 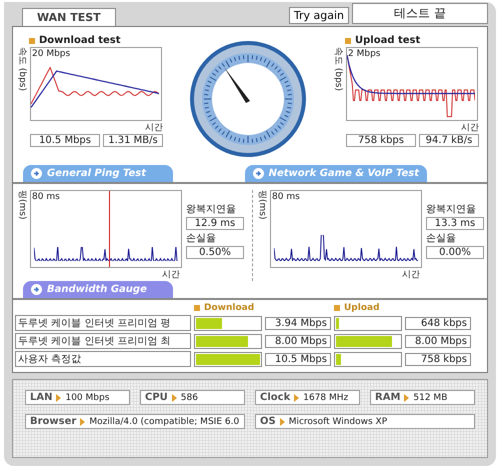 What do you see at coordinates (215, 223) in the screenshot?
I see `latency-value: 12.9 ms` at bounding box center [215, 223].